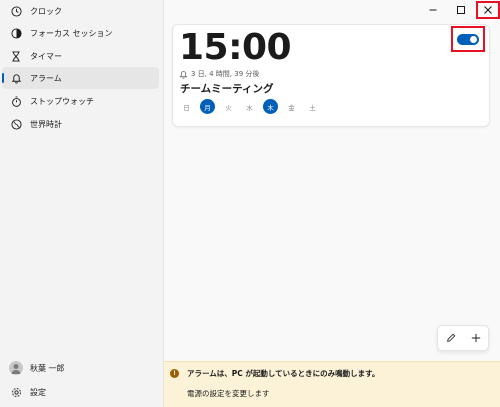 The height and width of the screenshot is (407, 500). What do you see at coordinates (228, 393) in the screenshot?
I see `power-settings-link: 電源の設定を変更します` at bounding box center [228, 393].